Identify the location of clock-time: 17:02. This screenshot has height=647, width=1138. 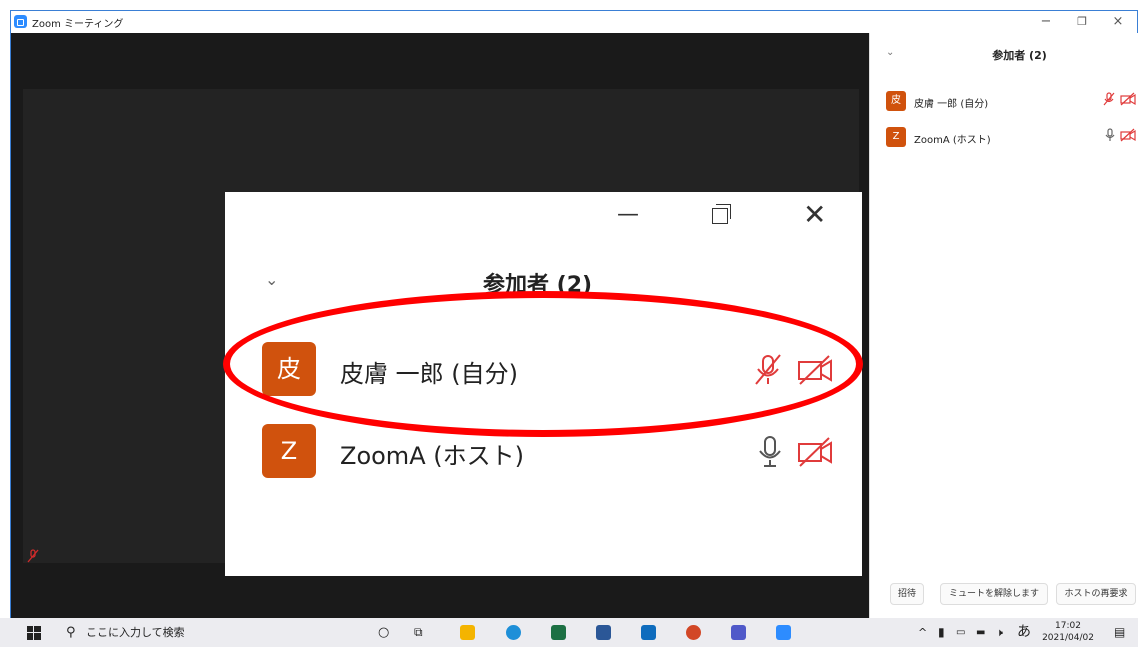
(1068, 626).